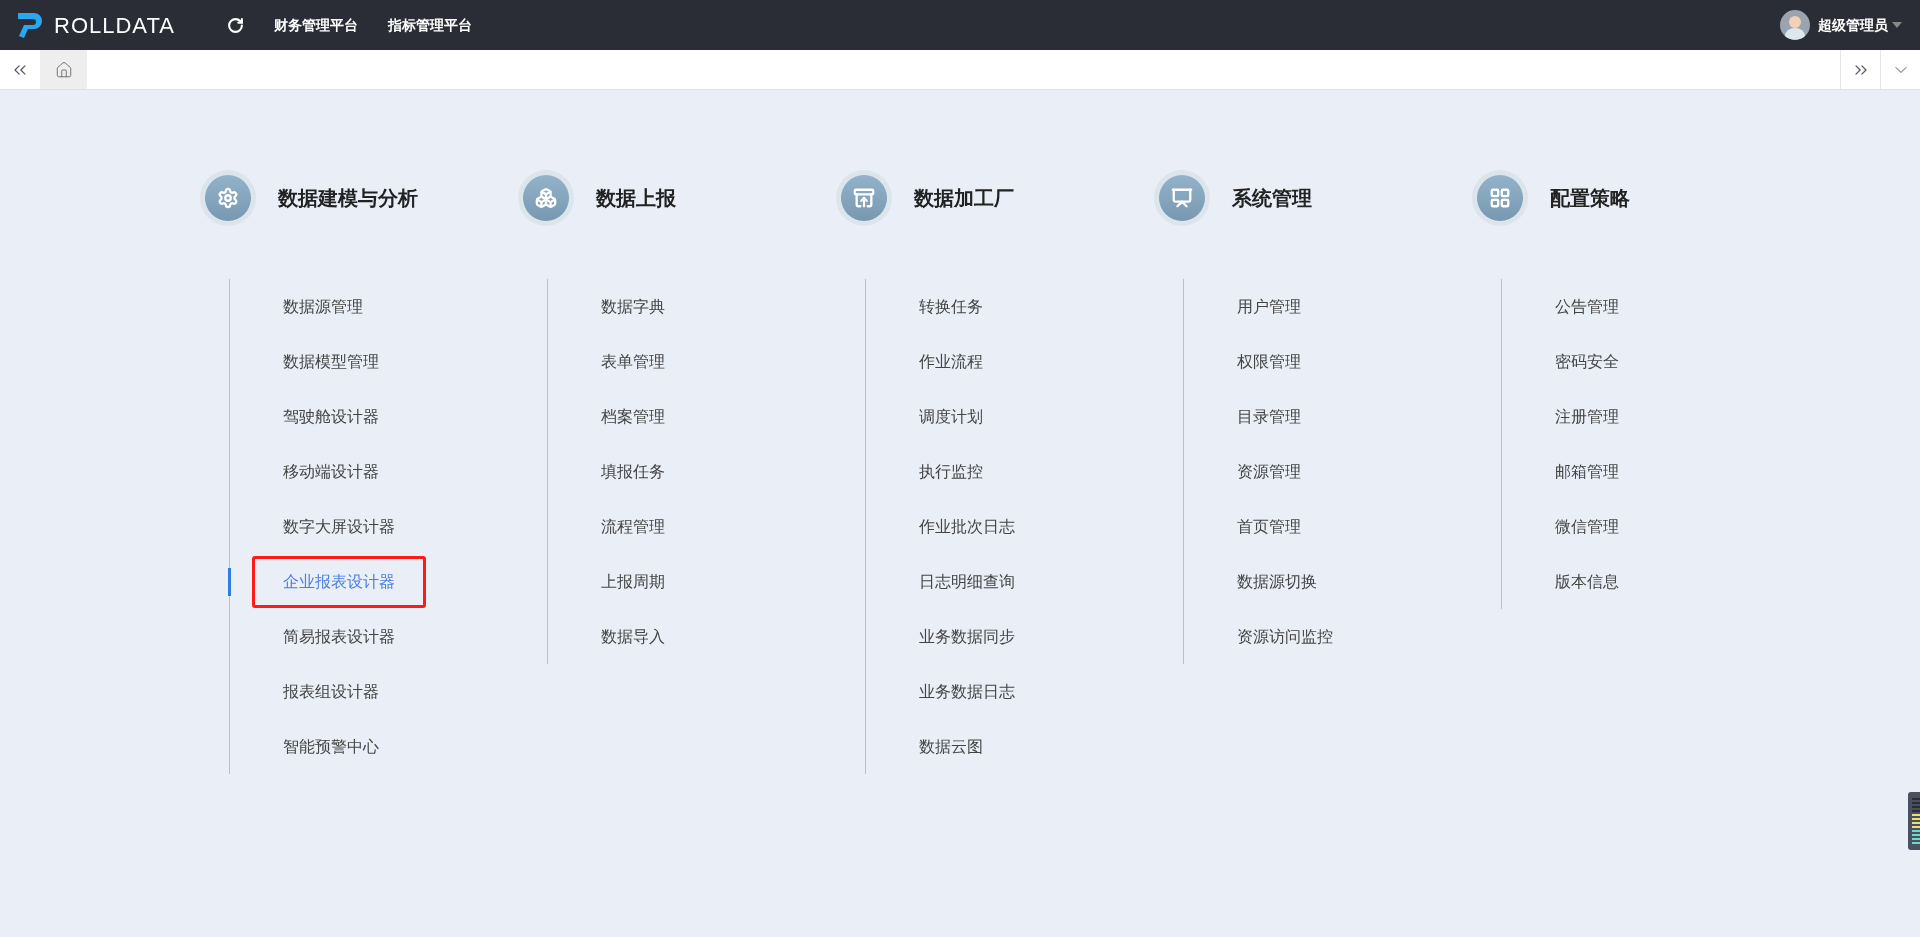  What do you see at coordinates (1269, 526) in the screenshot?
I see `menu-link: 首页管理` at bounding box center [1269, 526].